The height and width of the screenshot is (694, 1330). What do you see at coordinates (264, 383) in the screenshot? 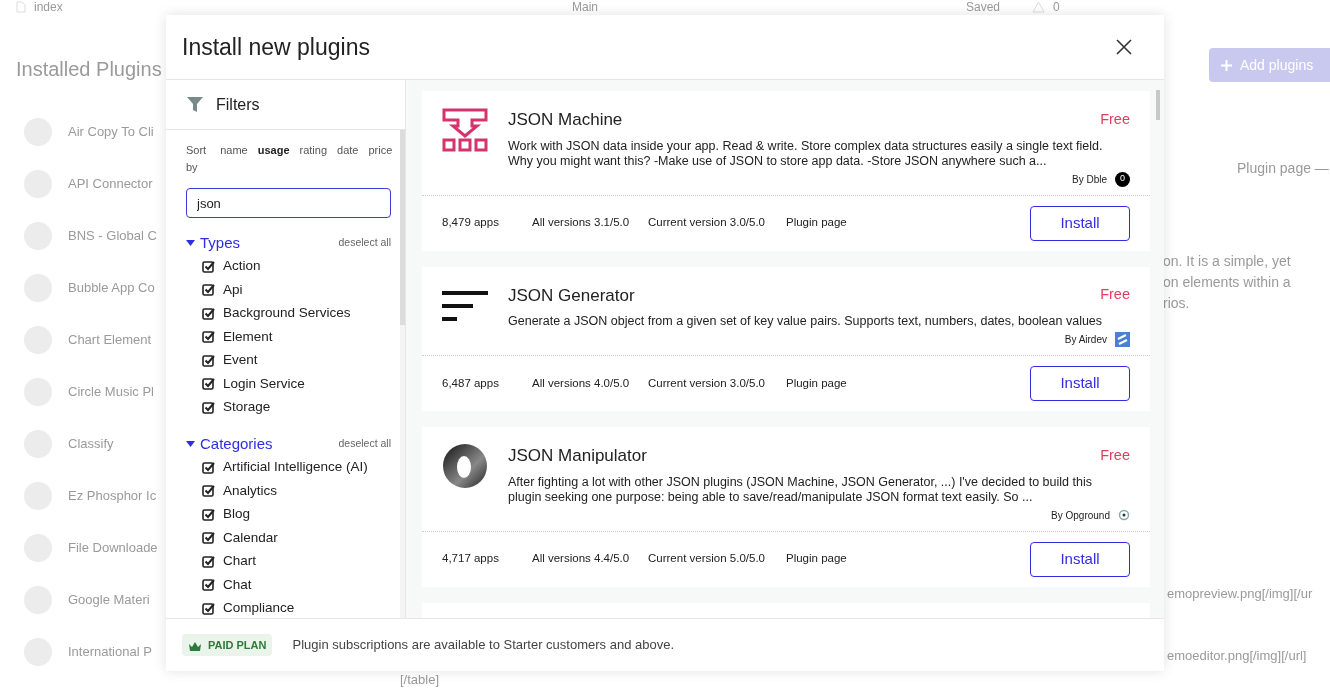
I see `filter-option: Login Service` at bounding box center [264, 383].